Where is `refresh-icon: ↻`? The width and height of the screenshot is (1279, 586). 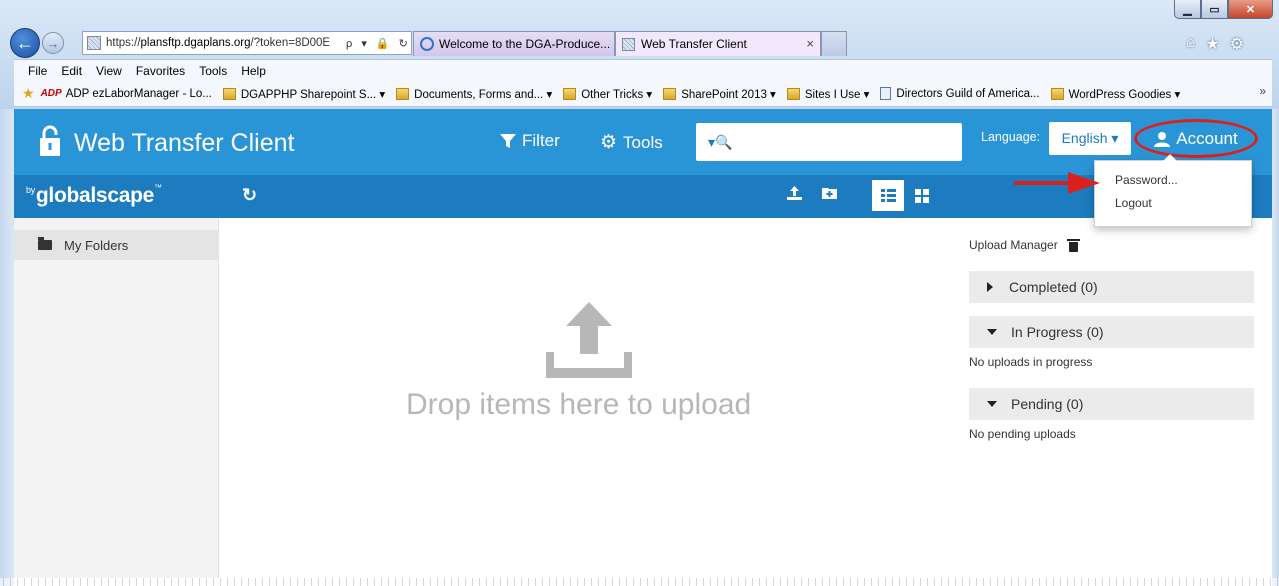
refresh-icon: ↻ is located at coordinates (249, 195).